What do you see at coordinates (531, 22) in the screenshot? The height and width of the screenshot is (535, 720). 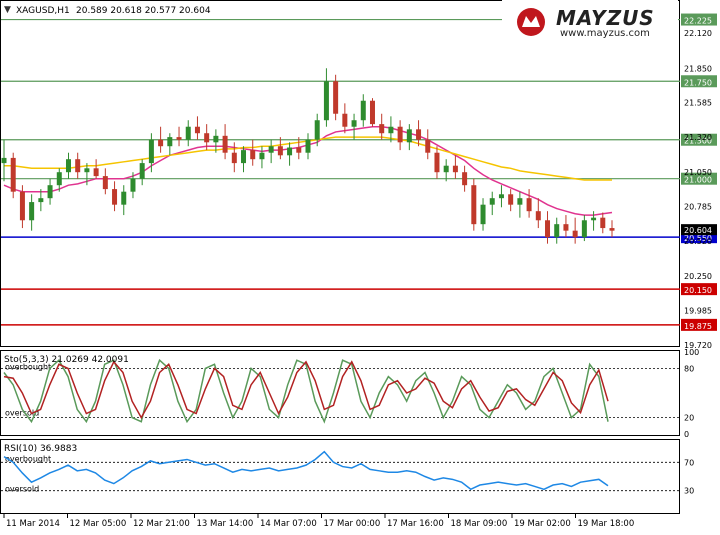 I see `mayzus-logo-icon` at bounding box center [531, 22].